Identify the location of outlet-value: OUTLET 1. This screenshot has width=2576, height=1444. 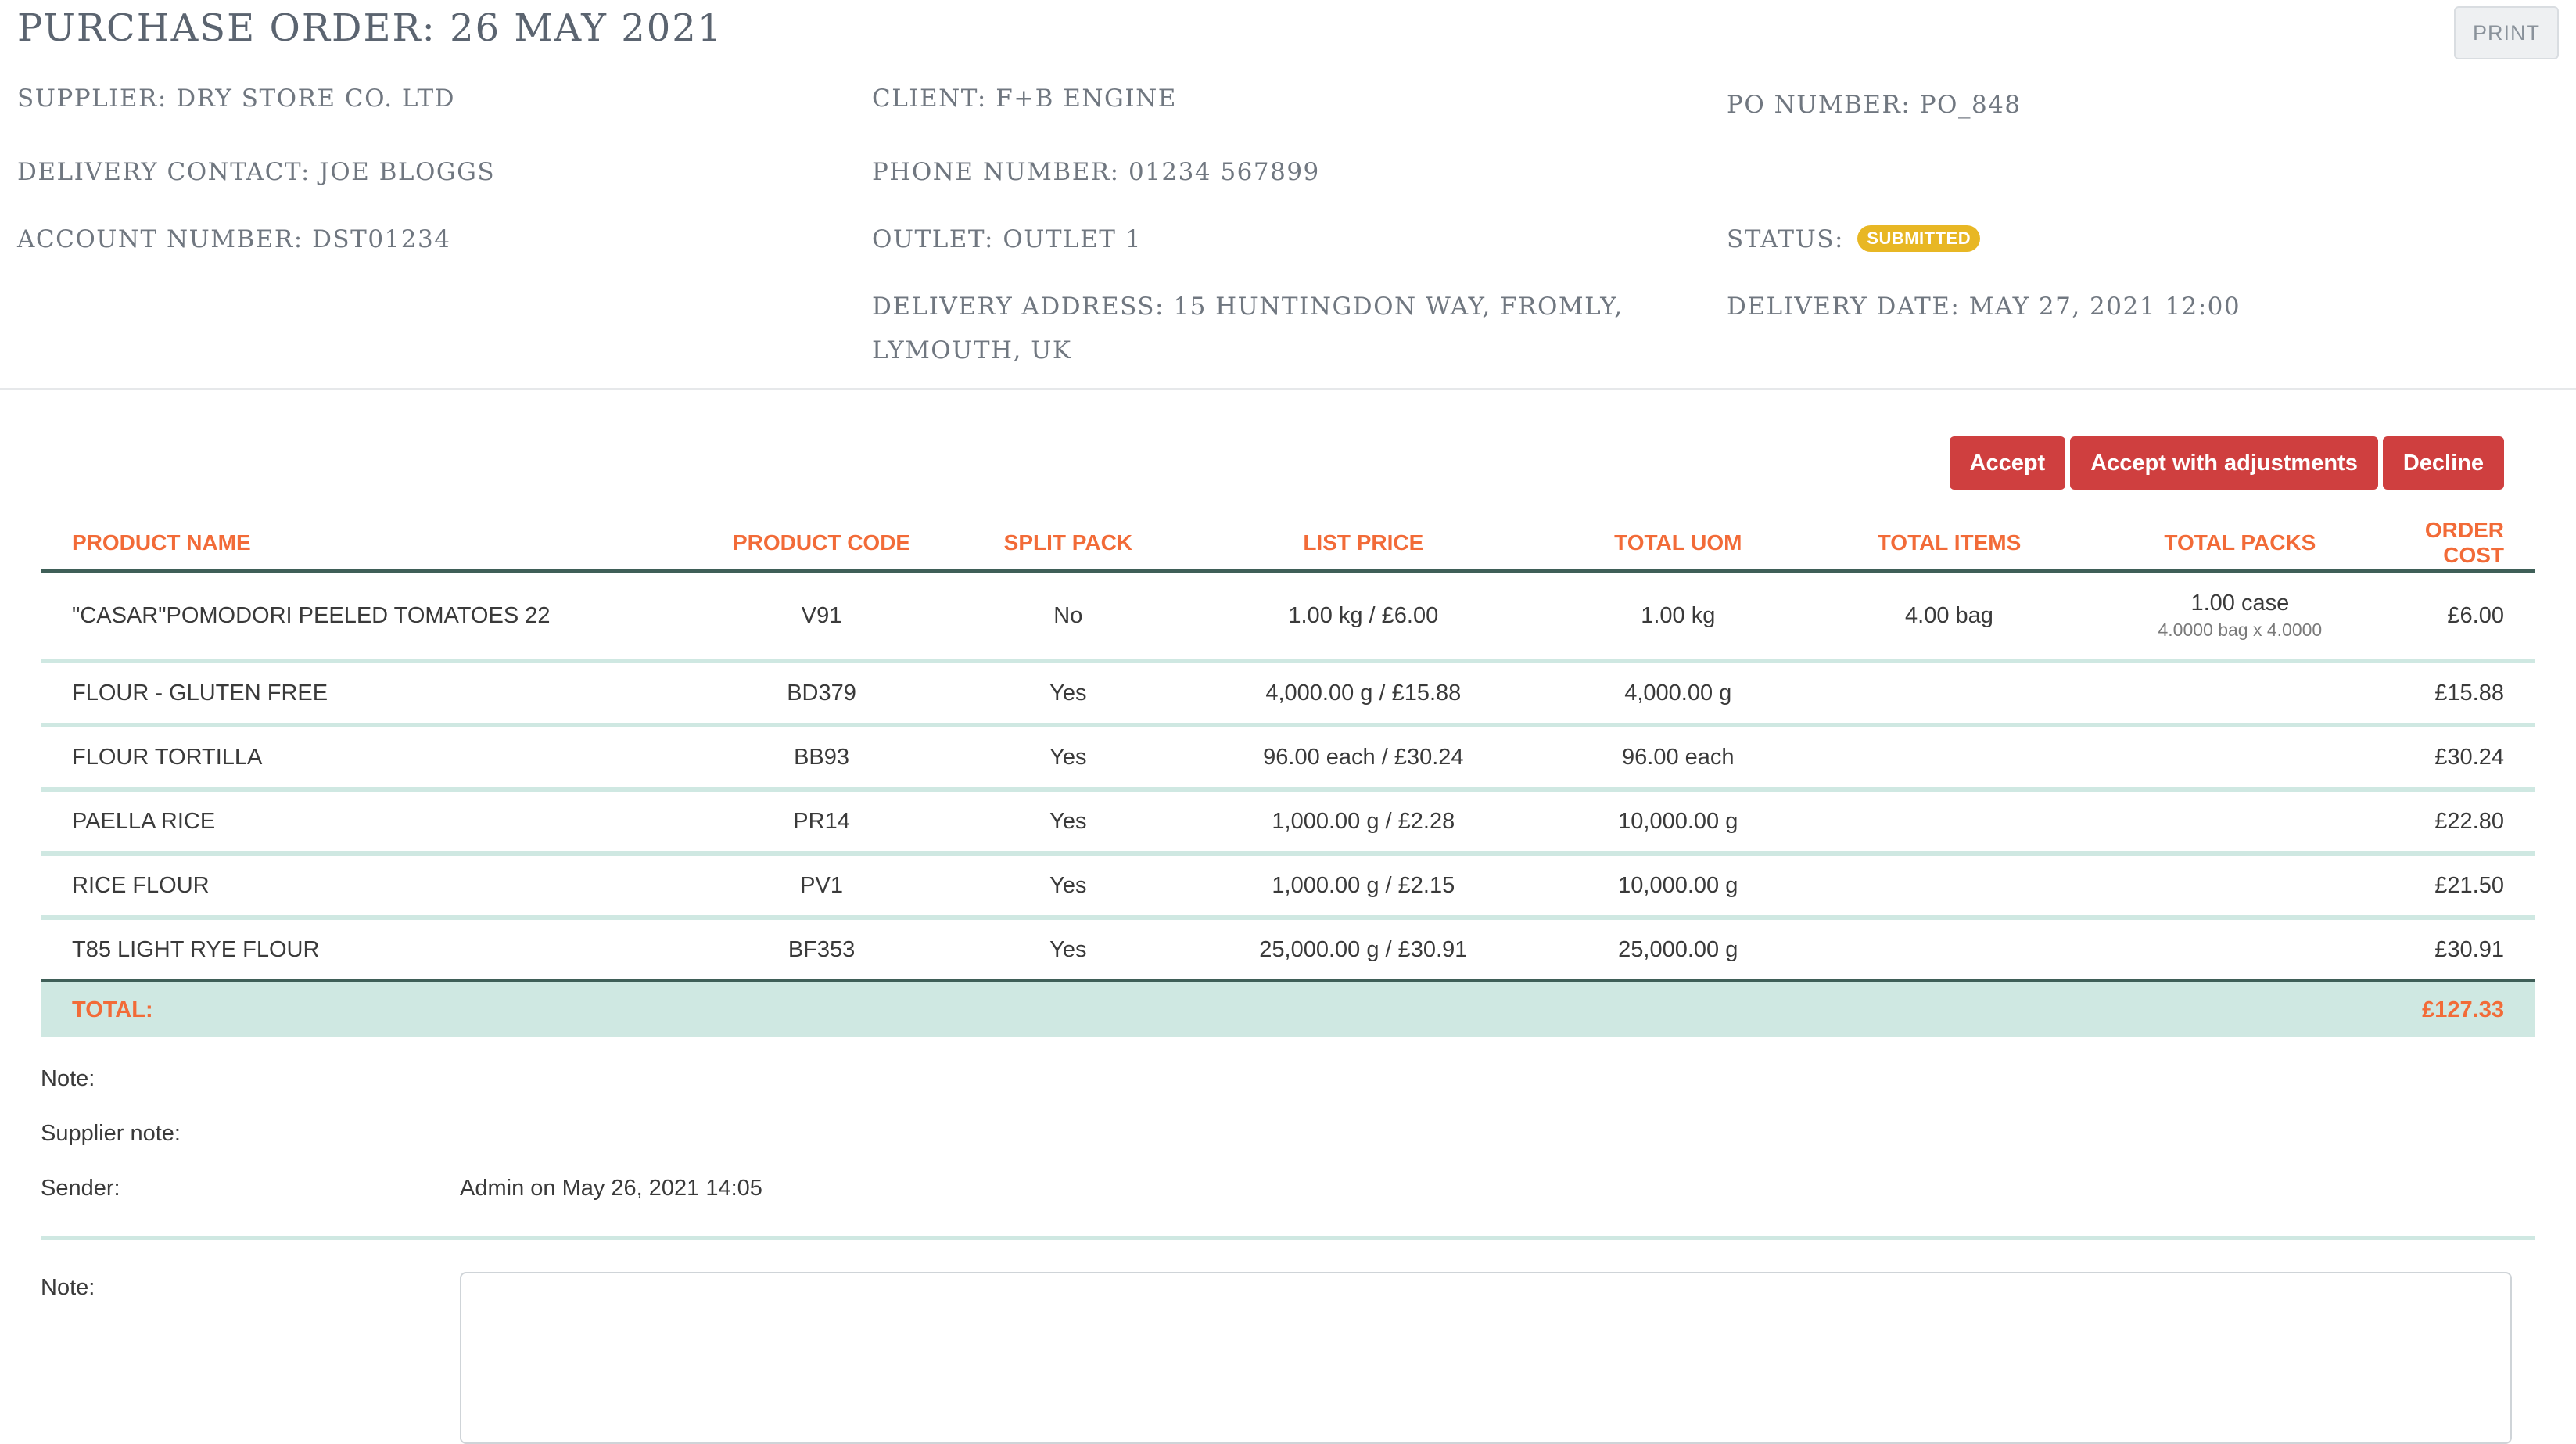
(1072, 239).